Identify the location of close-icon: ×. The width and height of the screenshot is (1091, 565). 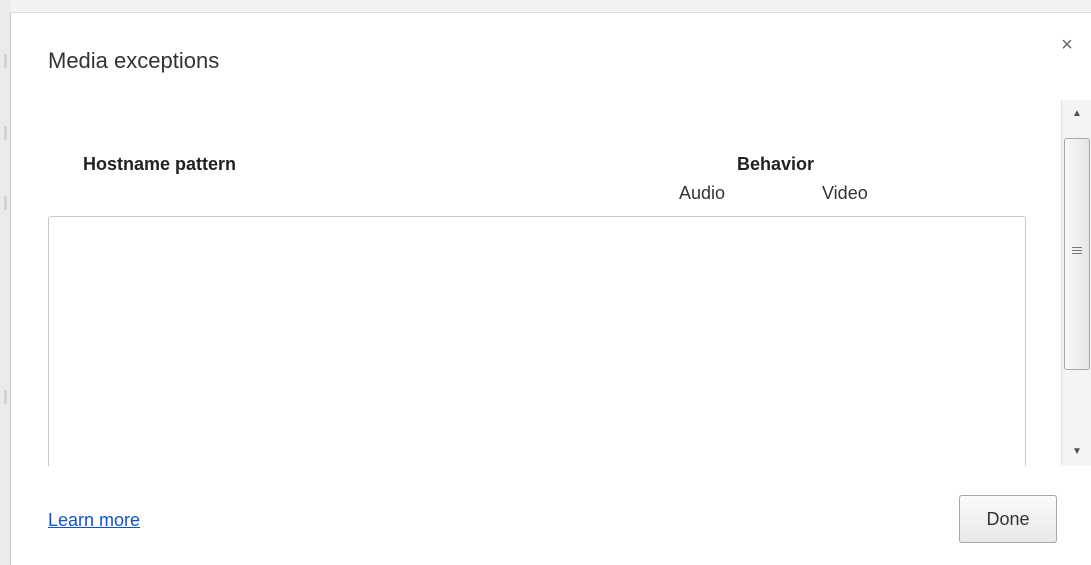
(1067, 45).